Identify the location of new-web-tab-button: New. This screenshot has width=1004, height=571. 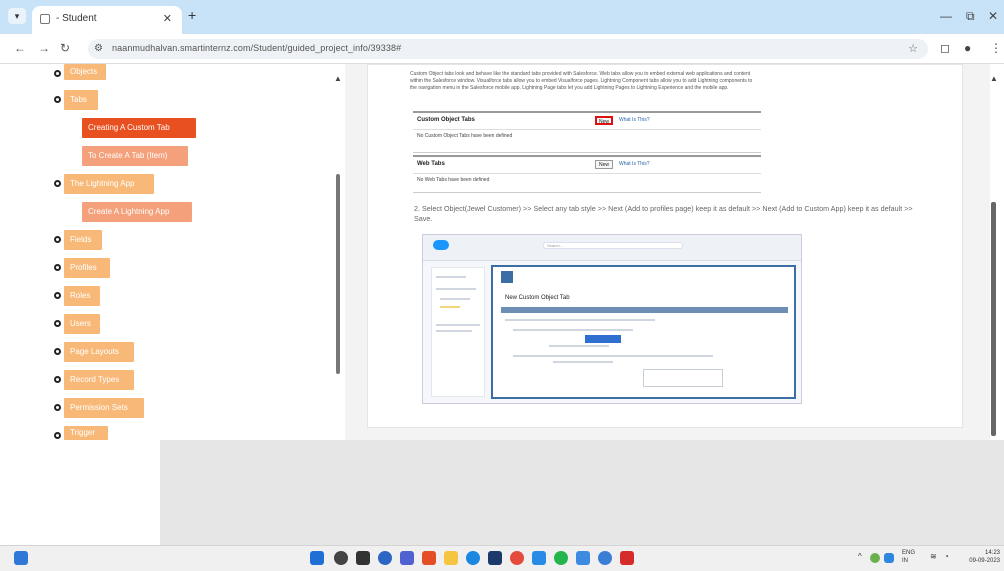
(604, 164).